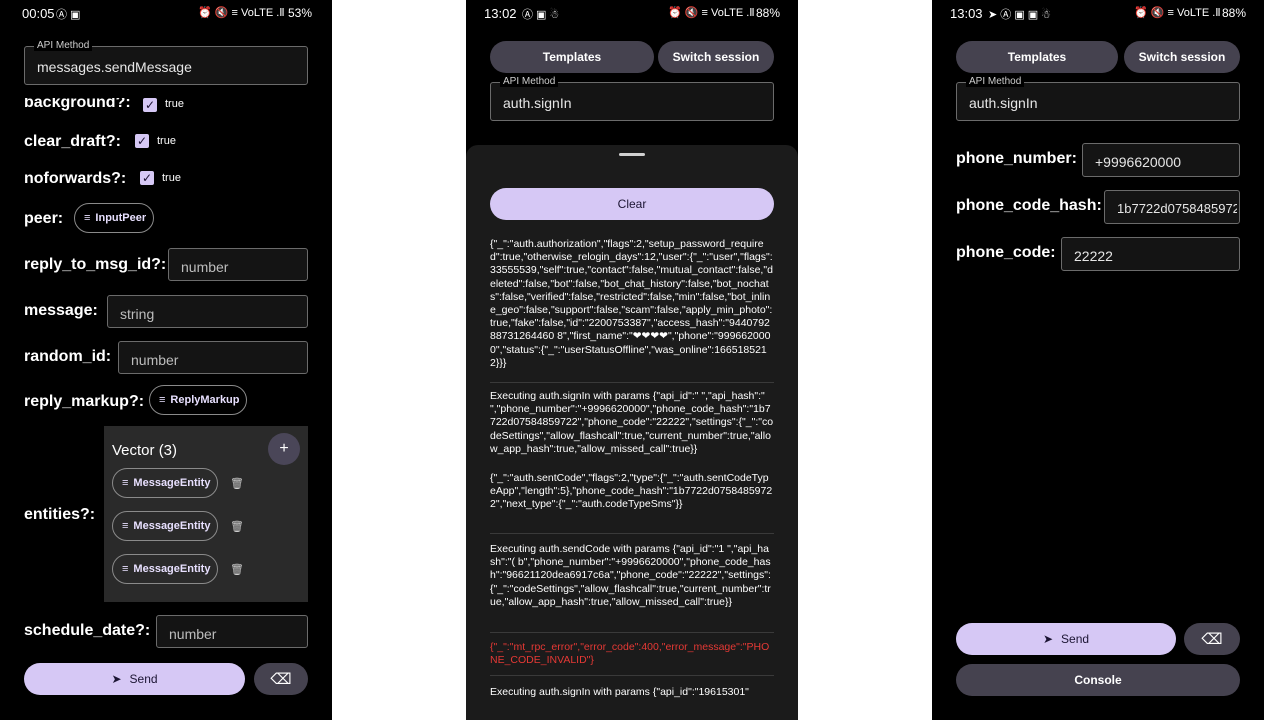 The height and width of the screenshot is (720, 1264). Describe the element at coordinates (1006, 252) in the screenshot. I see `param-label-phone-code: phone_code:` at that location.